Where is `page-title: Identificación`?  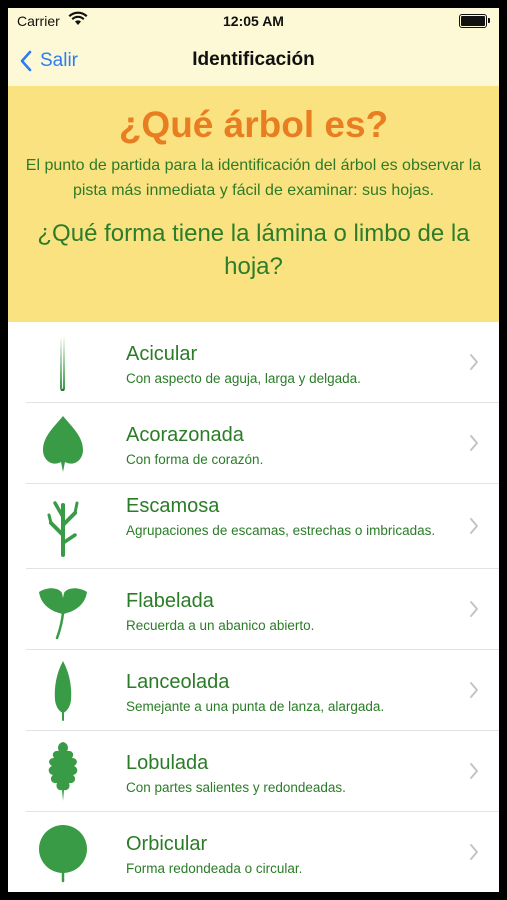
page-title: Identificación is located at coordinates (253, 59).